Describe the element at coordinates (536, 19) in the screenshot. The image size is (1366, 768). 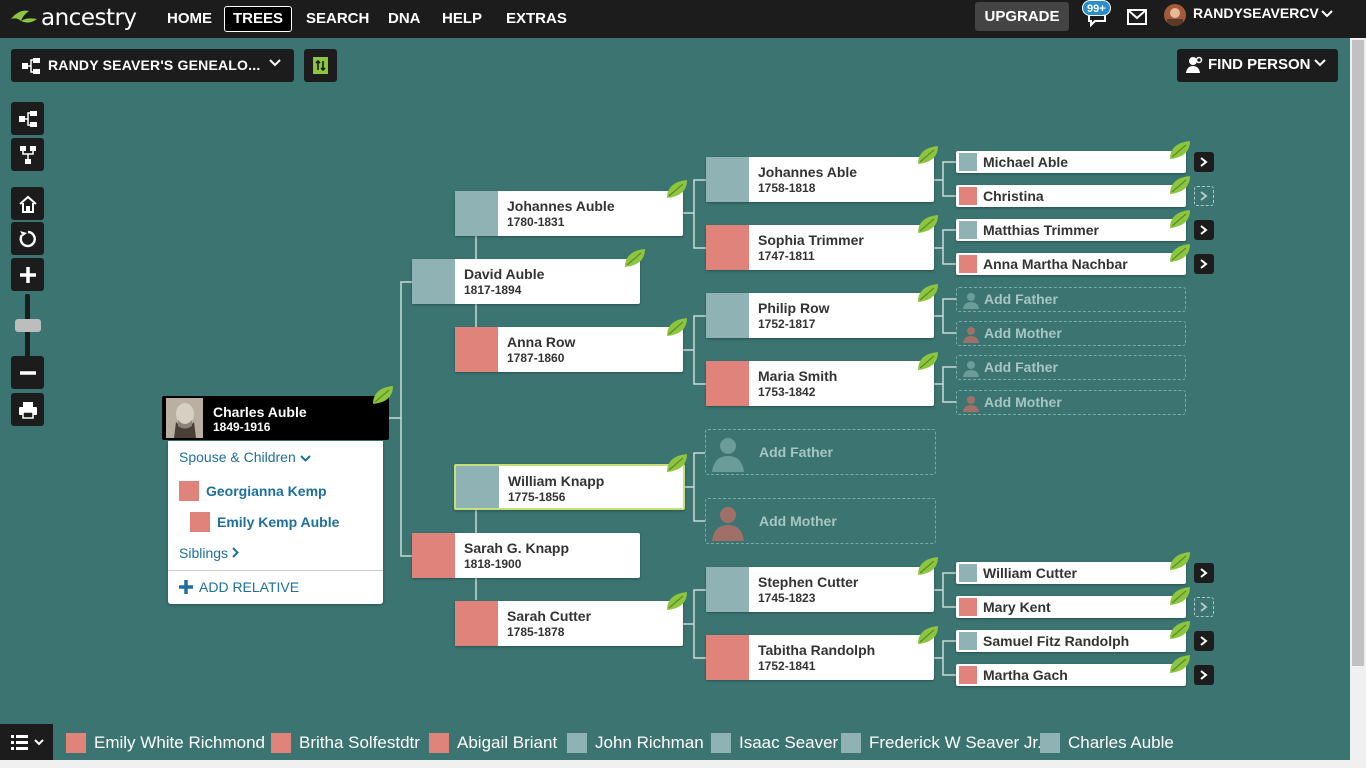
I see `nav-extras: EXTRAS` at that location.